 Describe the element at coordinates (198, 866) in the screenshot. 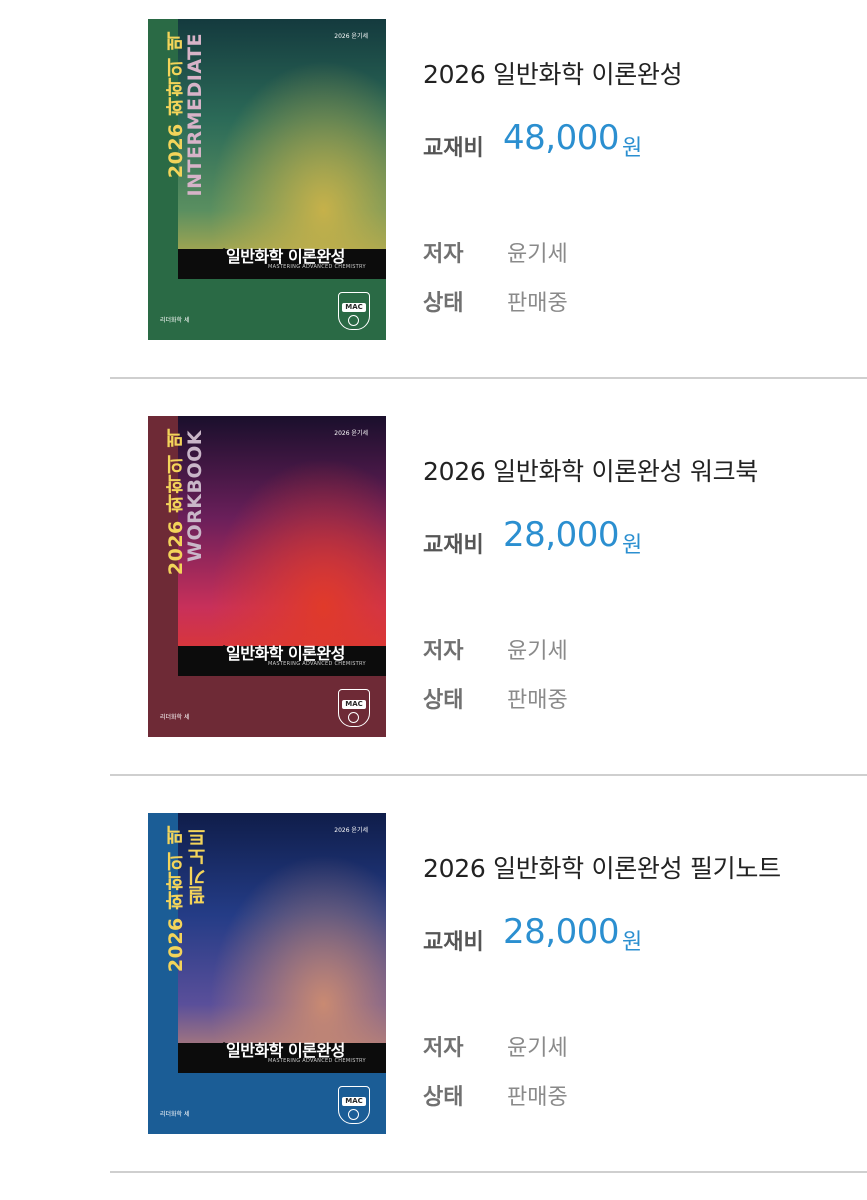

I see `cover-vertical-subtitle: 필기노트` at that location.